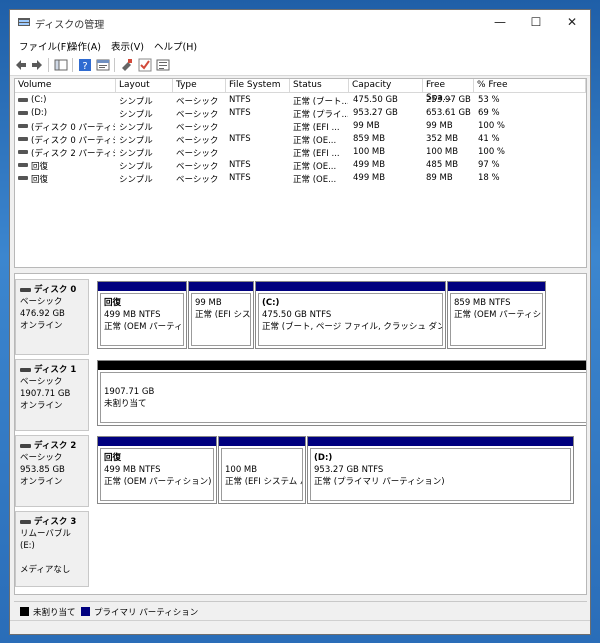 This screenshot has height=643, width=600. Describe the element at coordinates (65, 86) in the screenshot. I see `column-header-volume: Volume` at that location.